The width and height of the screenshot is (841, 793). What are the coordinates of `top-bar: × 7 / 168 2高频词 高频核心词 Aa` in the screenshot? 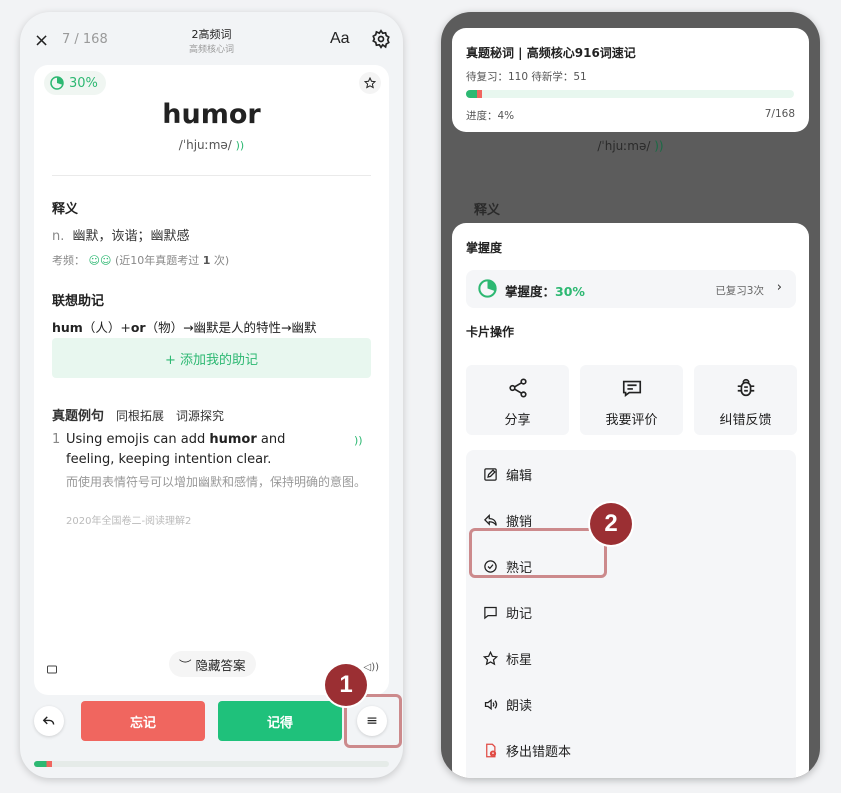 It's located at (211, 40).